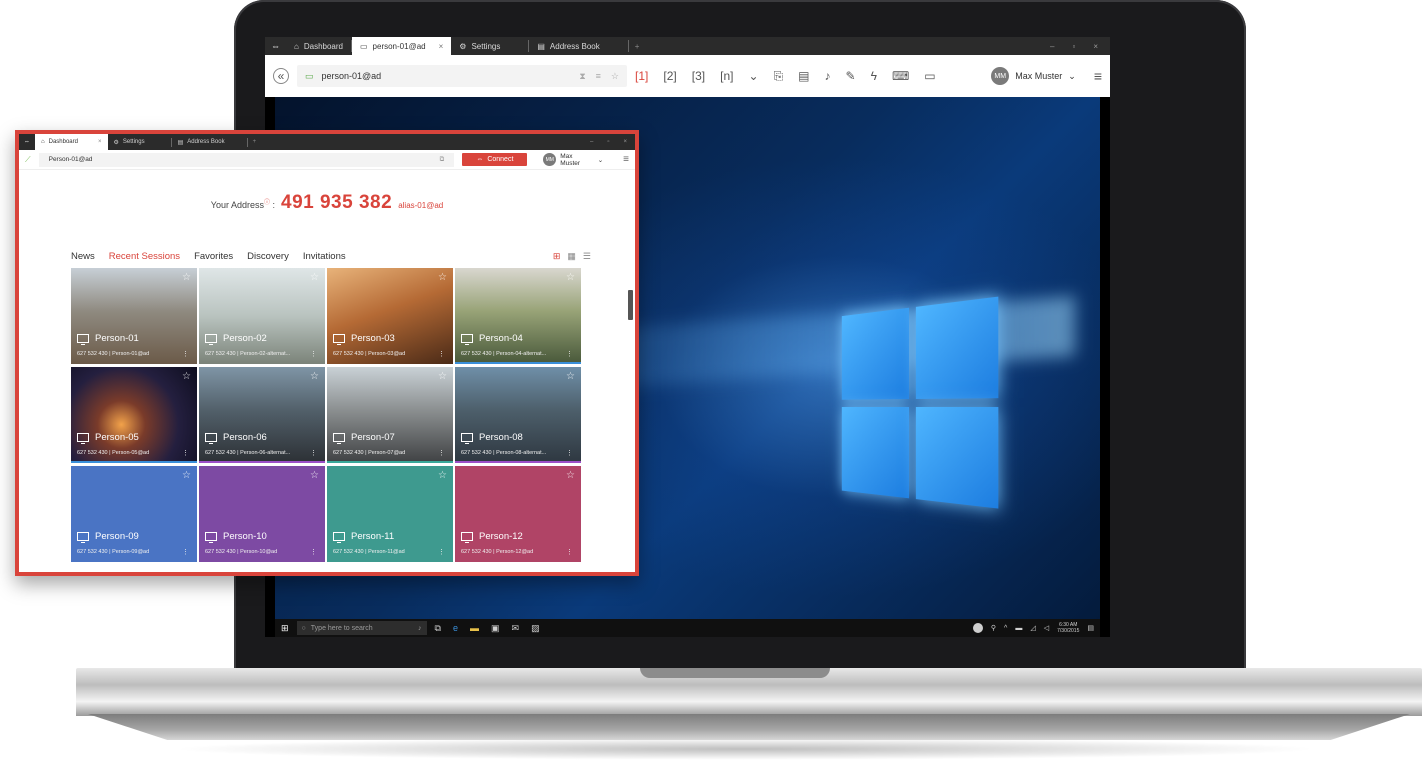 This screenshot has height=781, width=1423. I want to click on screen-3-icon: [3], so click(698, 76).